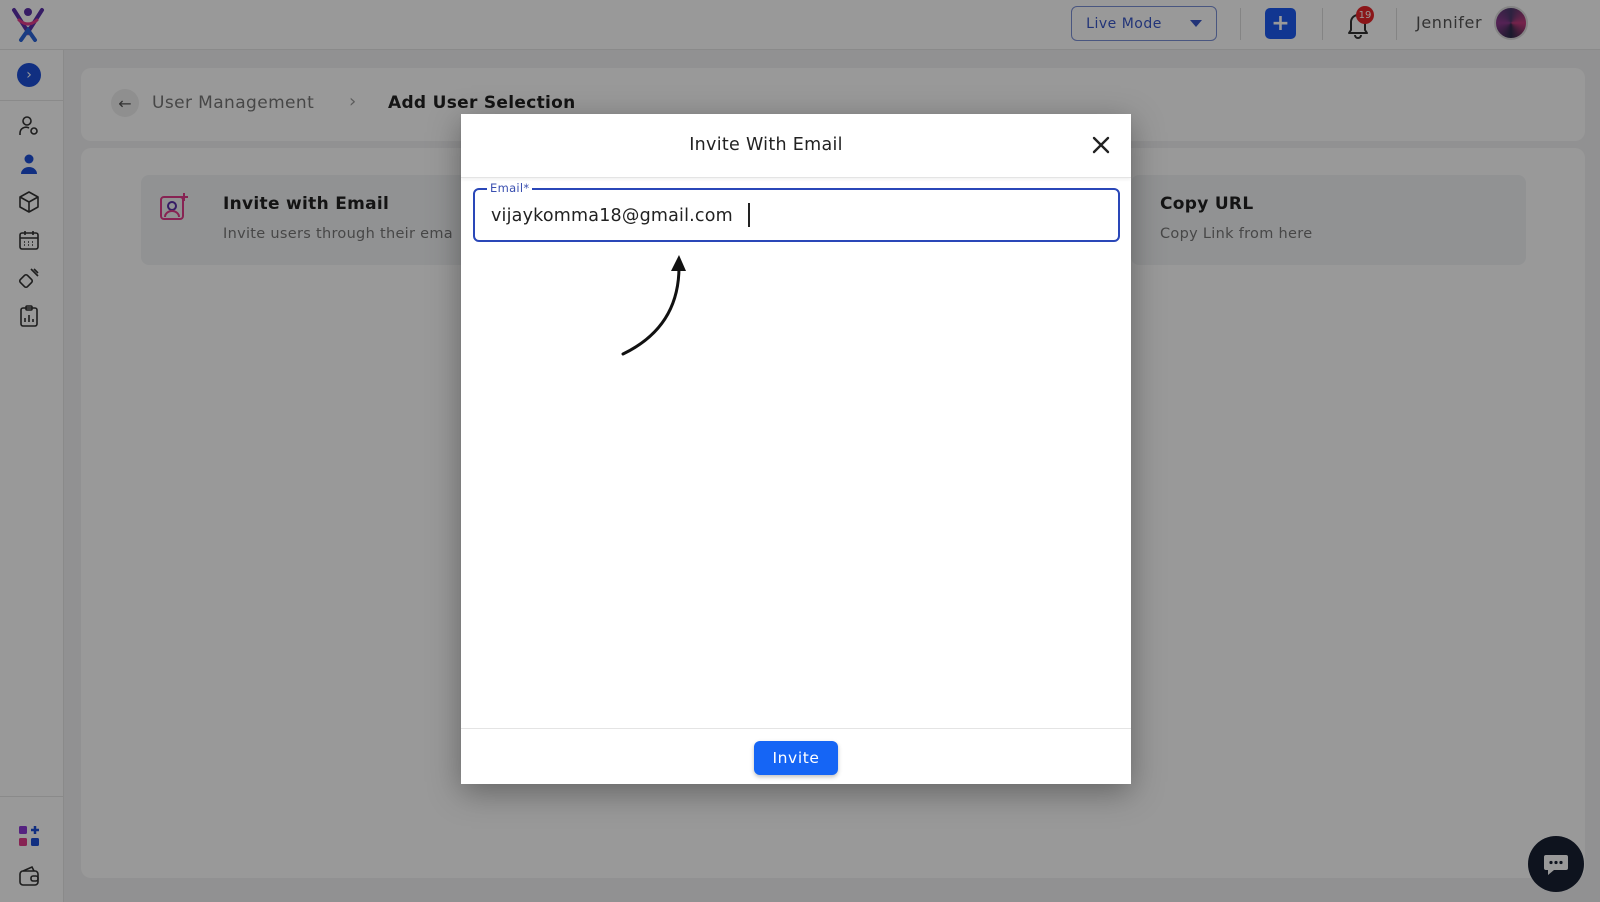 The height and width of the screenshot is (902, 1600). I want to click on dialog-header: Invite With Email, so click(796, 146).